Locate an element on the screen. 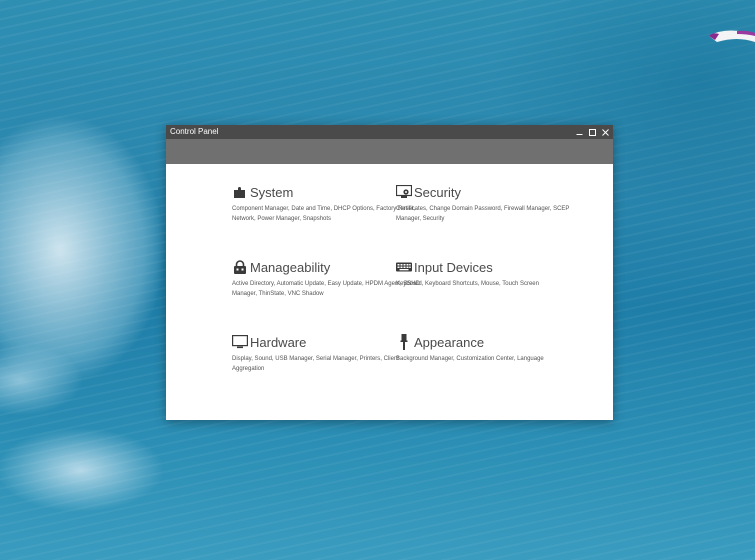  category-manageability-header: Manageability is located at coordinates (327, 267).